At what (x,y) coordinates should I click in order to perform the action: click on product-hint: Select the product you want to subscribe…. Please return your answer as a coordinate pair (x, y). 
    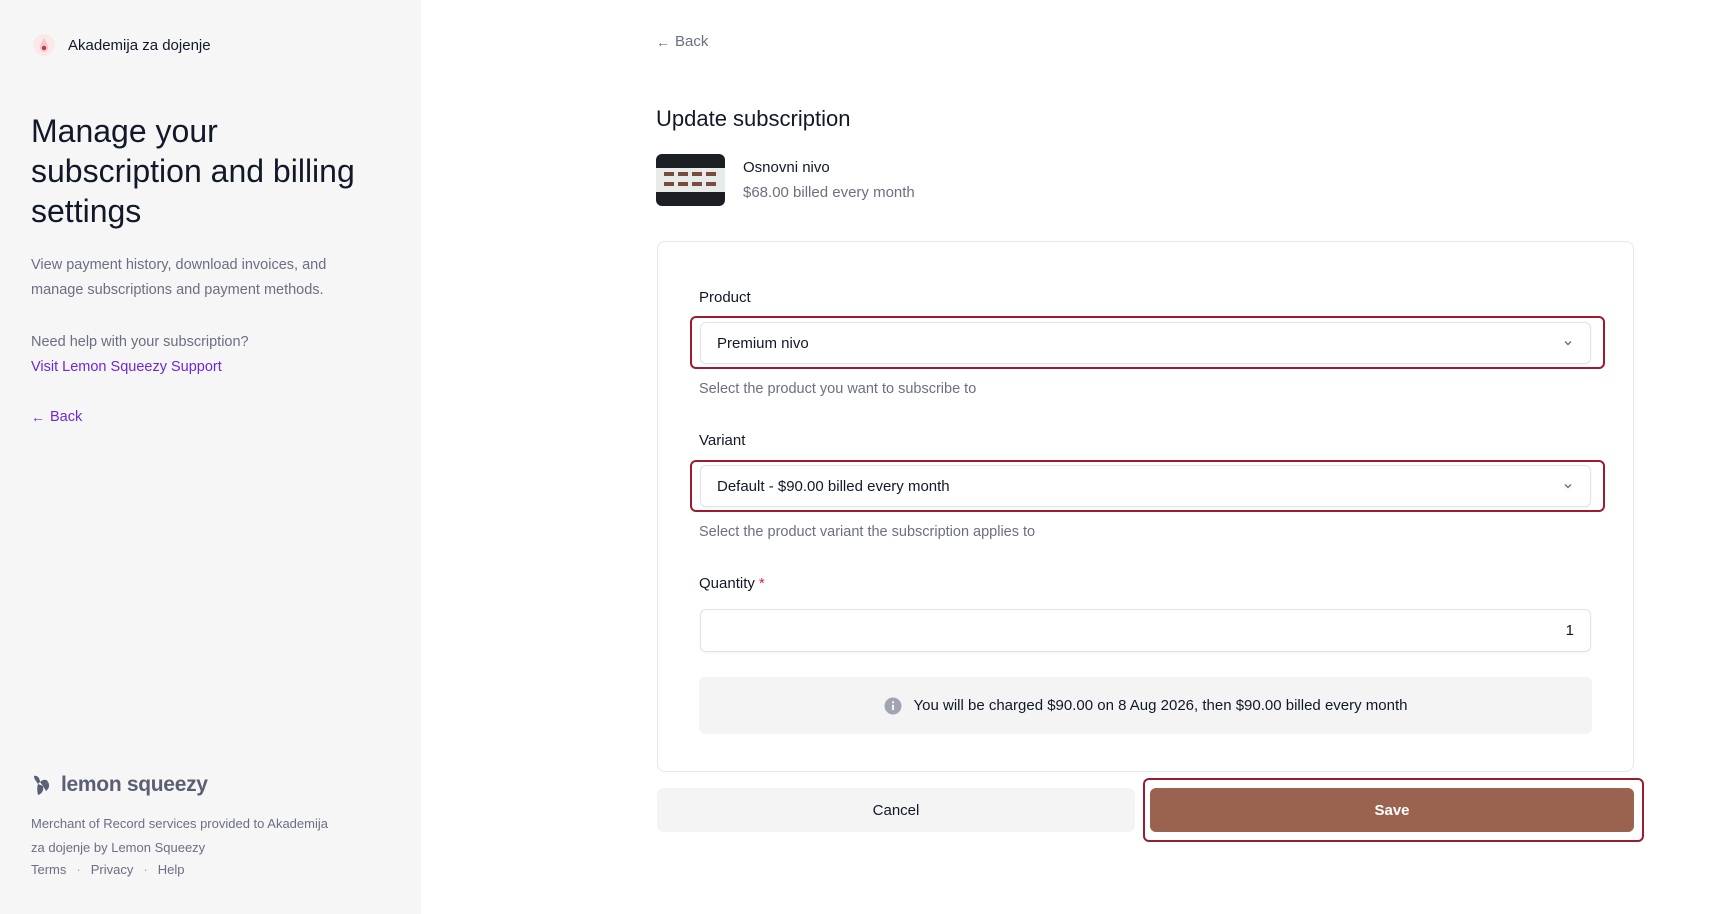
    Looking at the image, I should click on (838, 389).